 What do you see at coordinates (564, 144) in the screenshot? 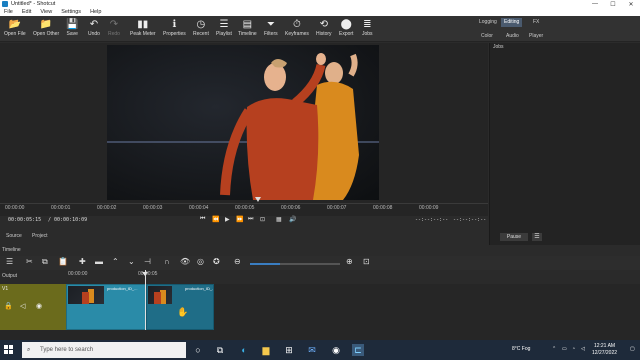
I see `jobs-panel: Jobs Pause ☰` at bounding box center [564, 144].